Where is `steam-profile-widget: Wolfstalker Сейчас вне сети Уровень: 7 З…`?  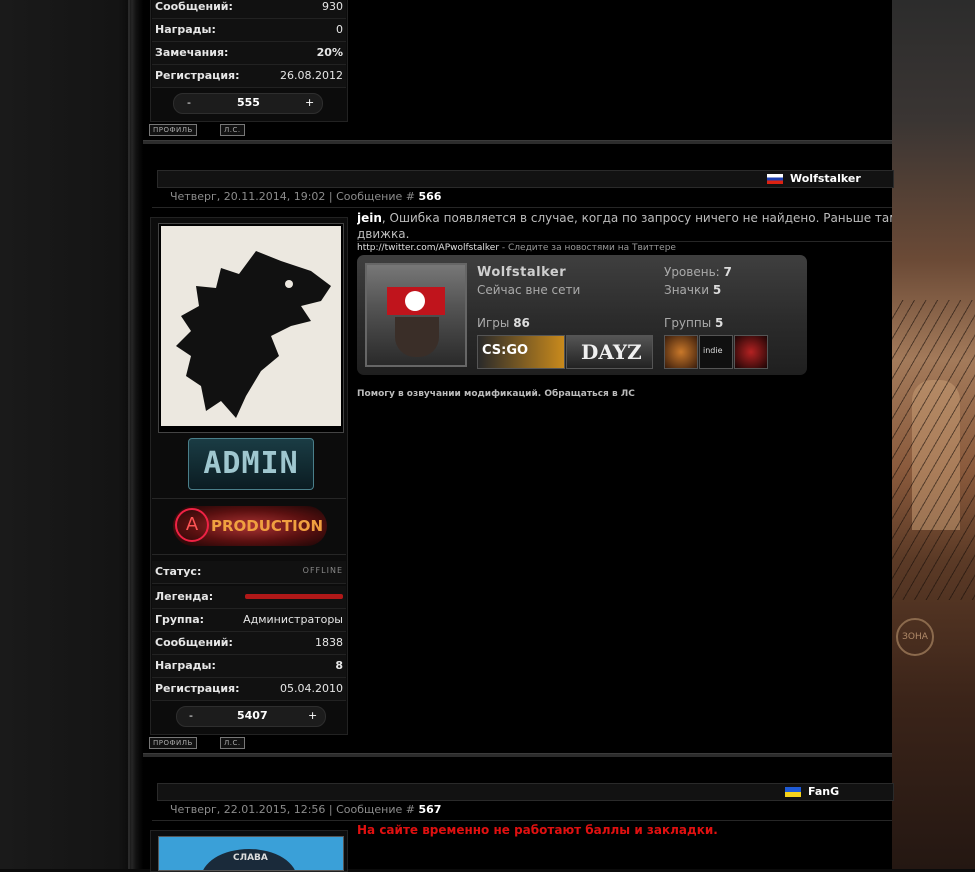 steam-profile-widget: Wolfstalker Сейчас вне сети Уровень: 7 З… is located at coordinates (582, 315).